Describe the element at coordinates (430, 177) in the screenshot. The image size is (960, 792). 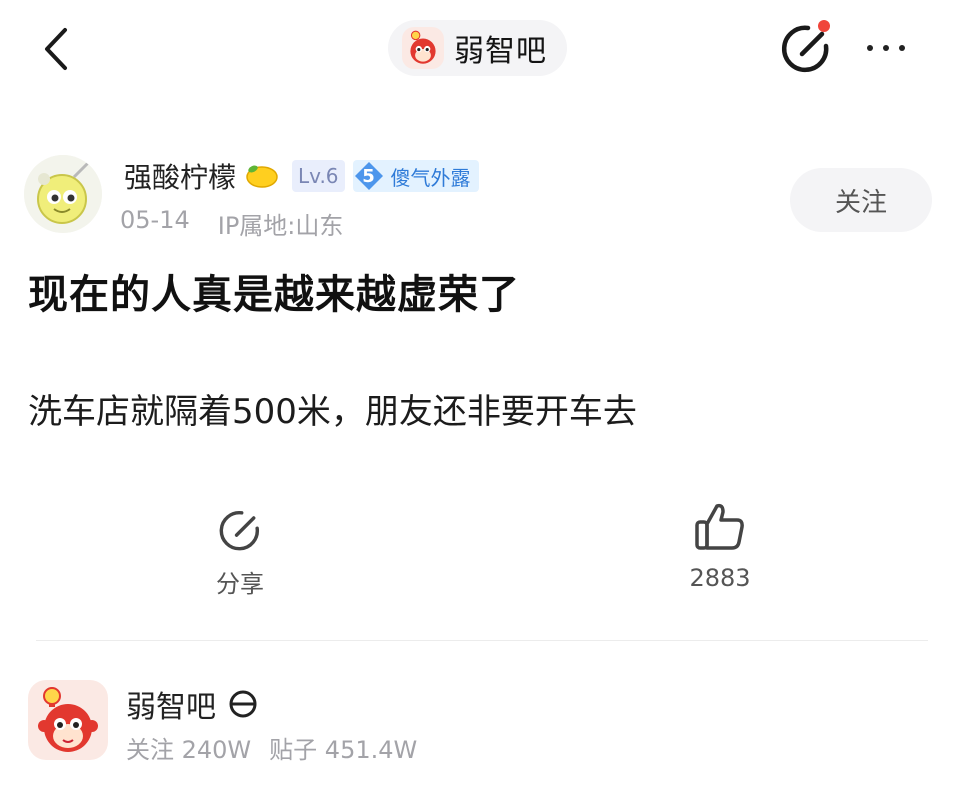
I see `title-name: 傻气外露` at that location.